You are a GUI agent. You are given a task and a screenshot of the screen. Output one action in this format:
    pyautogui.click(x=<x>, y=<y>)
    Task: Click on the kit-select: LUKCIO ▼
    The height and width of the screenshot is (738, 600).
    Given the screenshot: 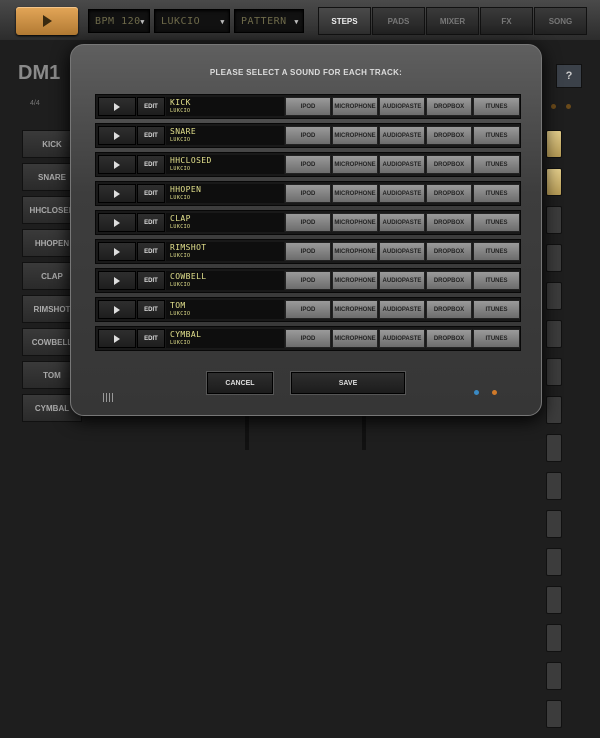 What is the action you would take?
    pyautogui.click(x=192, y=21)
    